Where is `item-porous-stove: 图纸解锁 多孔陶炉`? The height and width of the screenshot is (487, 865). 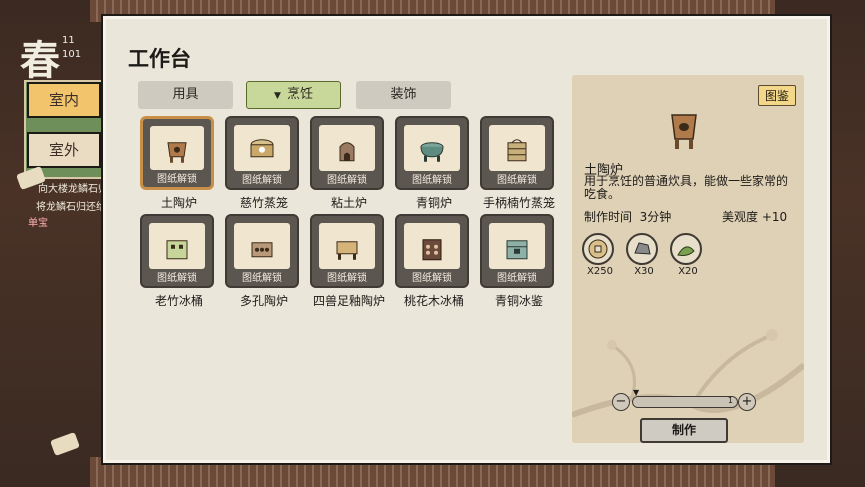
item-porous-stove: 图纸解锁 多孔陶炉 is located at coordinates (264, 261).